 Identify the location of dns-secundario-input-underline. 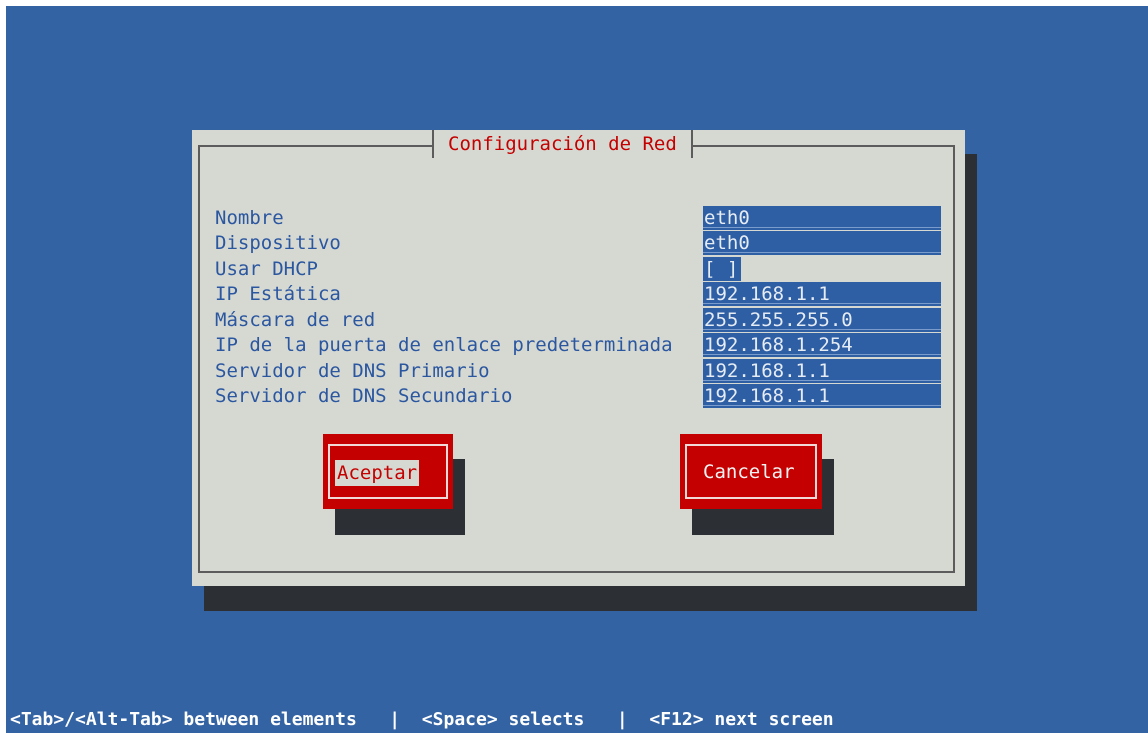
(822, 405).